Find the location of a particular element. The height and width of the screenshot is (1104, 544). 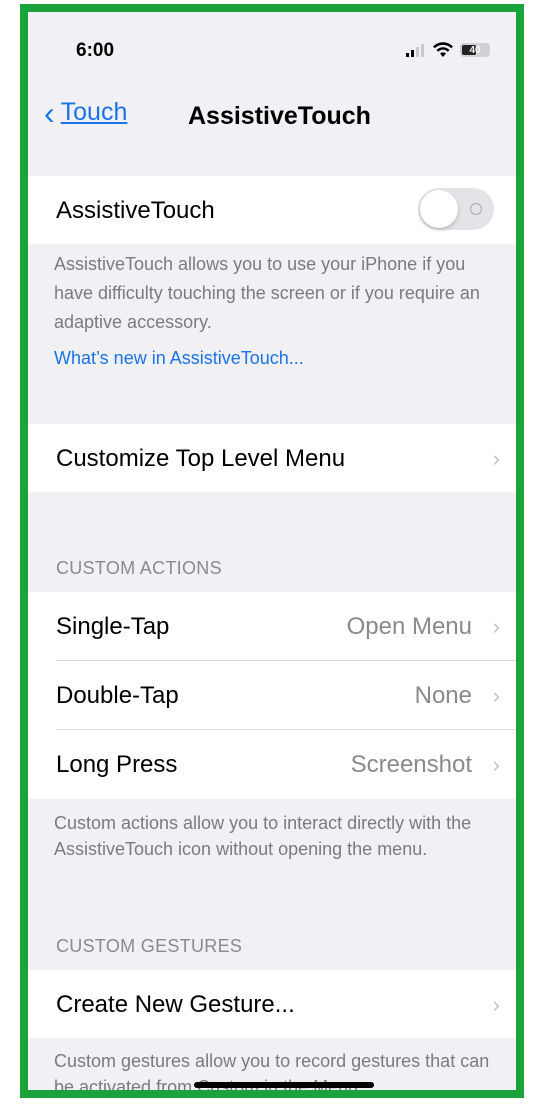

status-icons: 40 is located at coordinates (448, 50).